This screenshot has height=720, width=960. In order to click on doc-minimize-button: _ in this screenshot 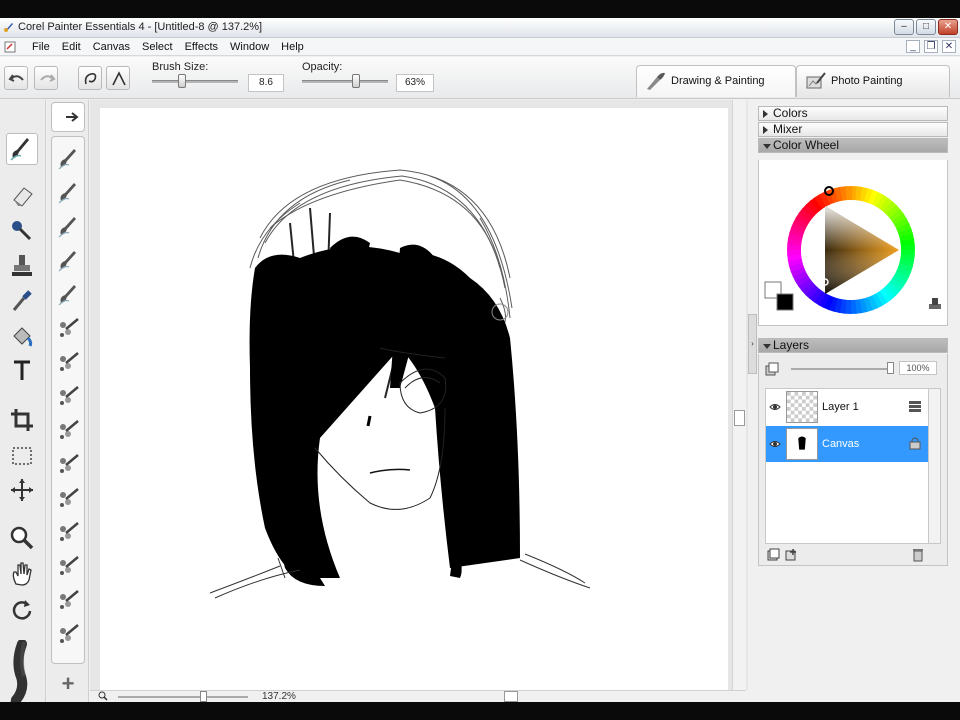, I will do `click(913, 46)`.